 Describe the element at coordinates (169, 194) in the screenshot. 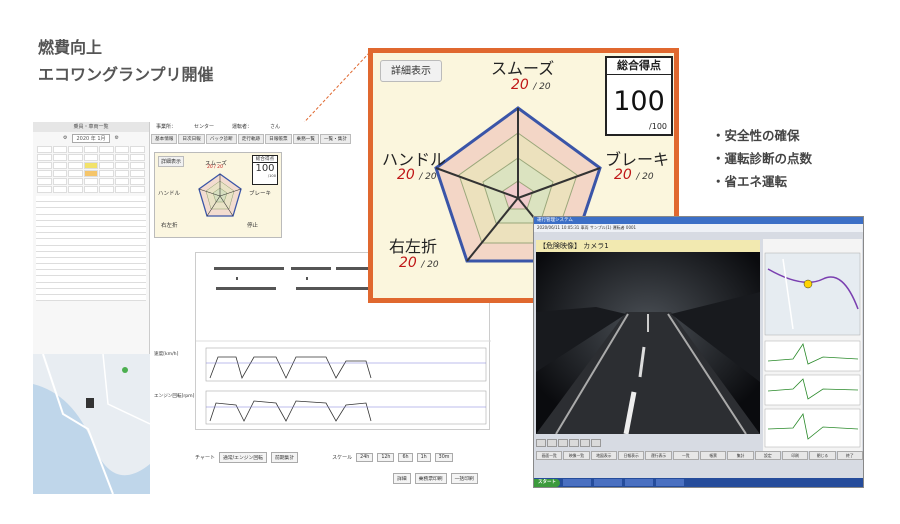

I see `mini-label-steering: ハンドル` at that location.